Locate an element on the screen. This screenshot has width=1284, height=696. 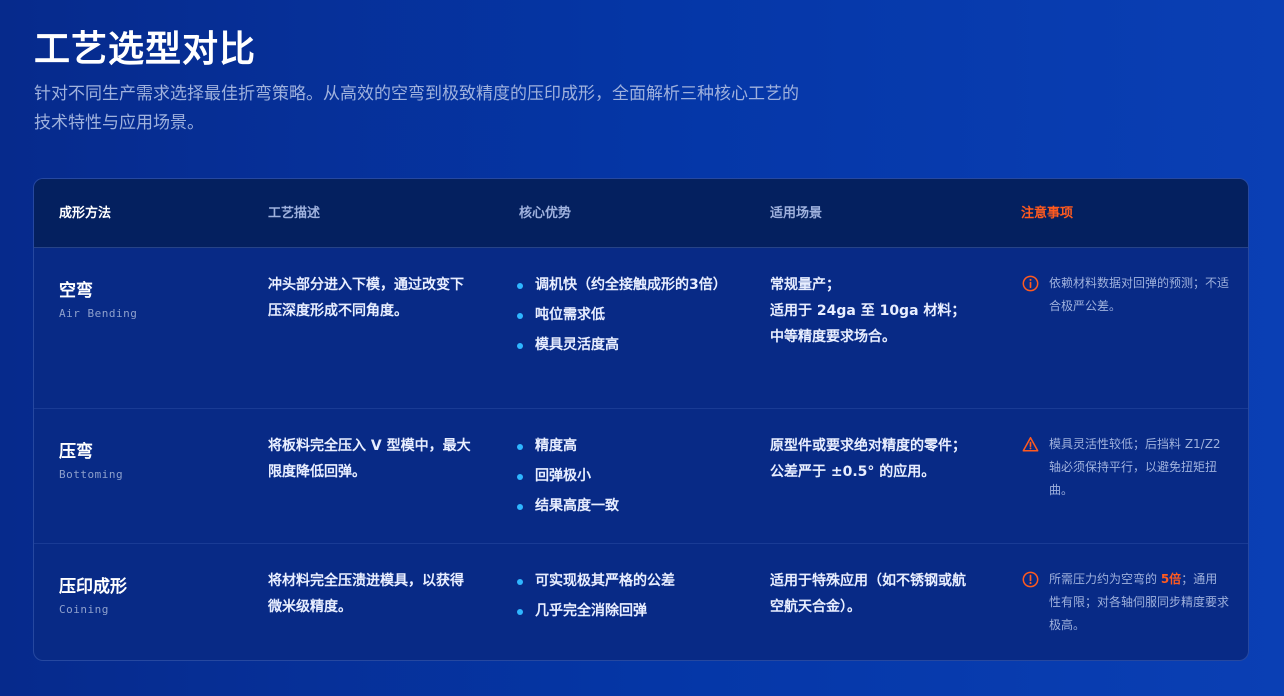
scene-cell: 适用于特殊应用（如不锈钢或航空航天合金）。 is located at coordinates (870, 594).